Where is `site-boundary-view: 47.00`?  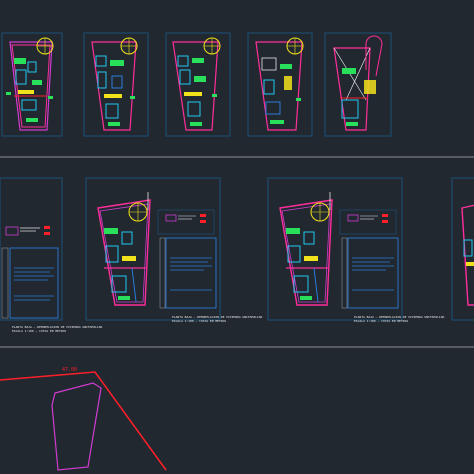 site-boundary-view: 47.00 is located at coordinates (83, 419).